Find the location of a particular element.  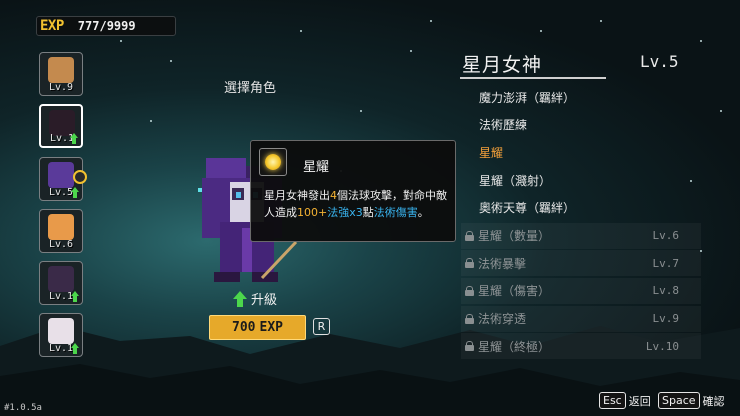

confirm-hint: Space 確認 is located at coordinates (691, 400).